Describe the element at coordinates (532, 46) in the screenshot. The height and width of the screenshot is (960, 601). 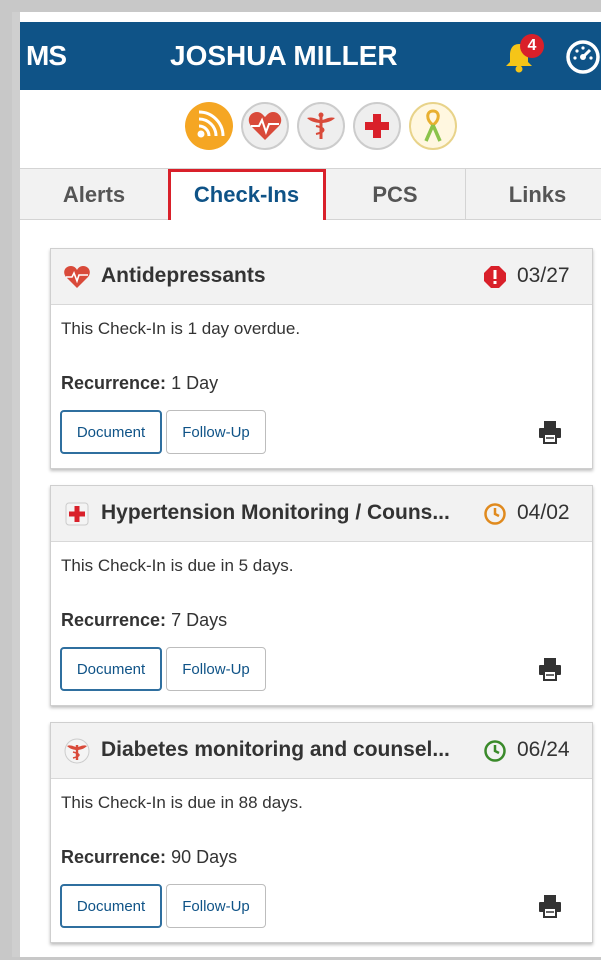
I see `notification-badge: 4` at that location.